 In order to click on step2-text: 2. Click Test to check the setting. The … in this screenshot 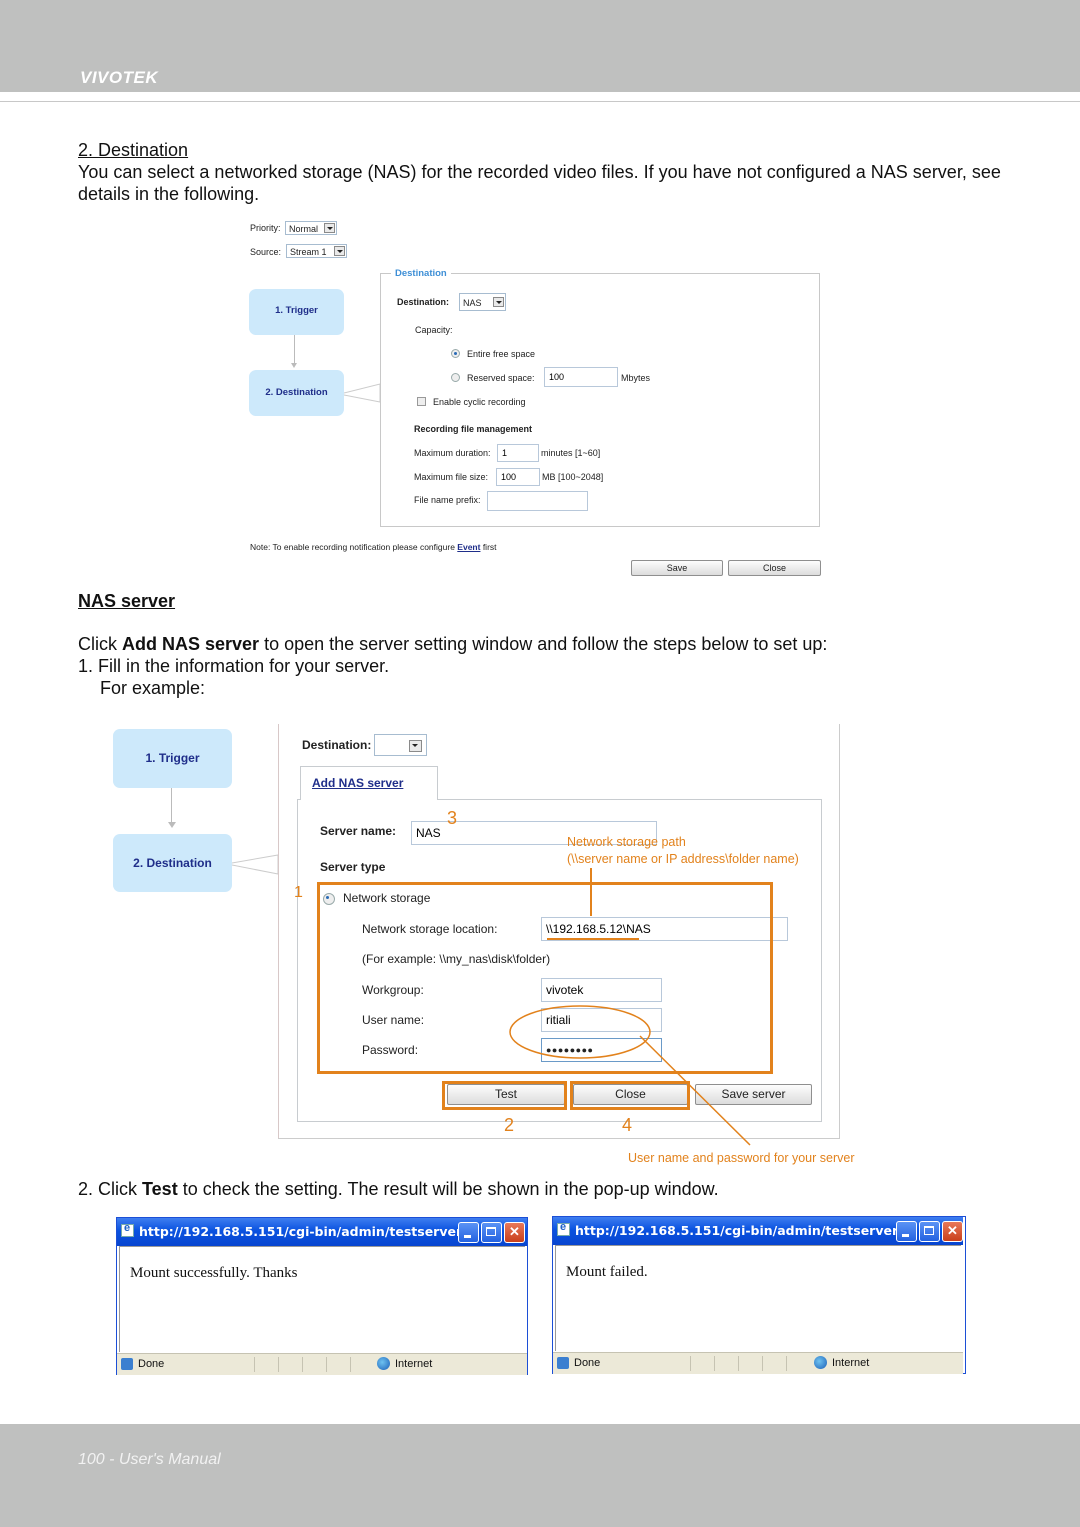, I will do `click(398, 1189)`.